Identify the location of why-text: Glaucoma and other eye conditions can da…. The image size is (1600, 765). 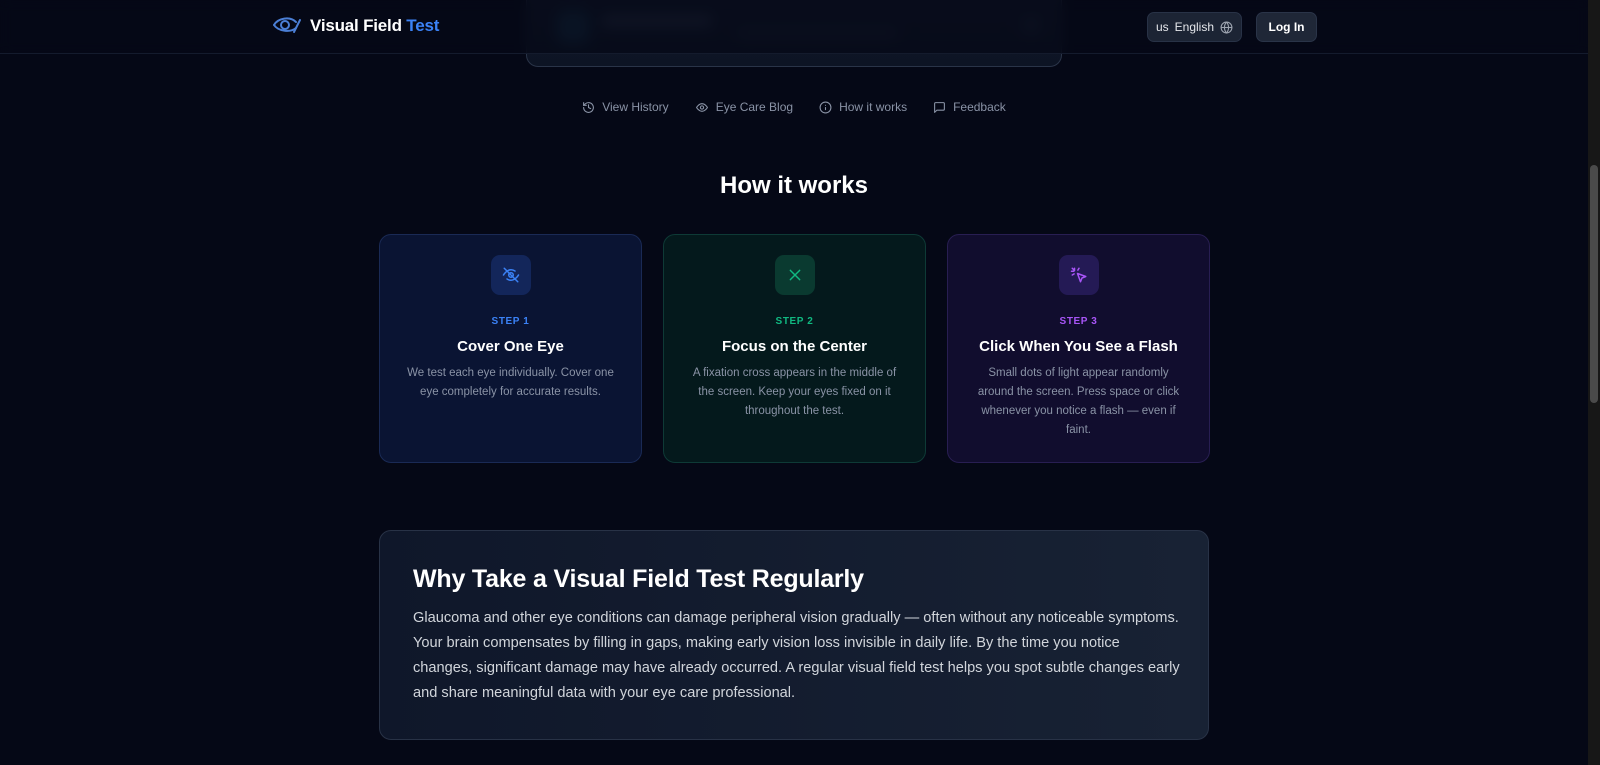
(796, 655).